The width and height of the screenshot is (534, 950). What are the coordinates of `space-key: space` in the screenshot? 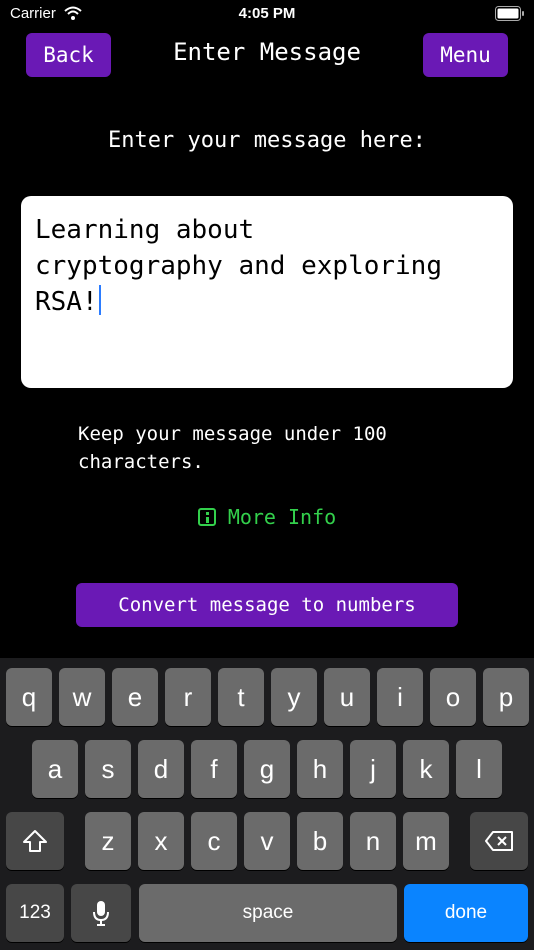 It's located at (268, 913).